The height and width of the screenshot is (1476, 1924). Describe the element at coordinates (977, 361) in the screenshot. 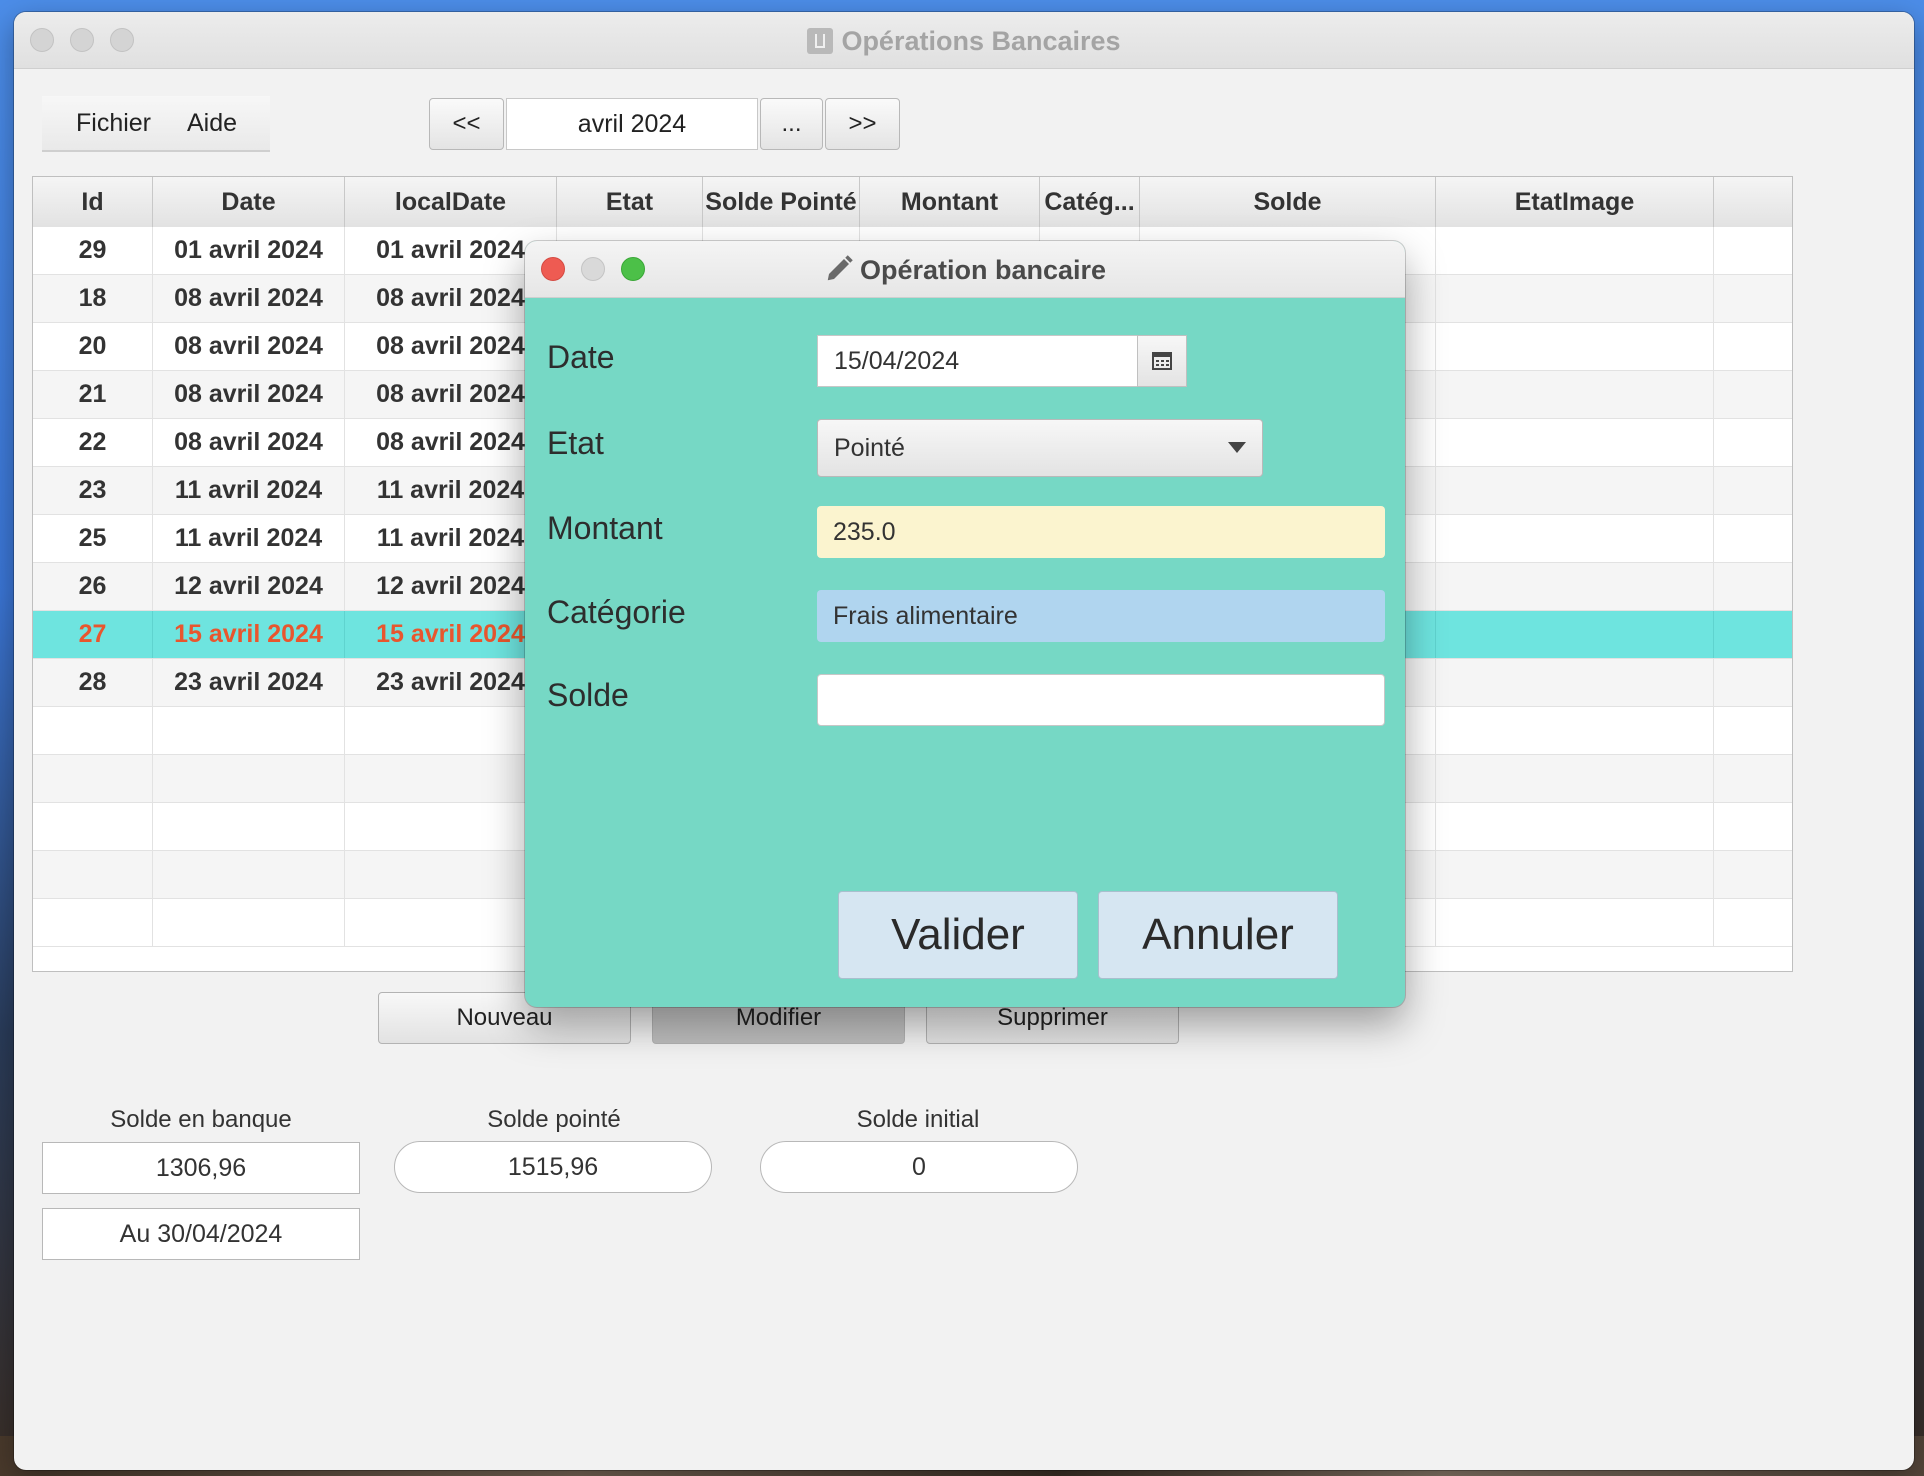

I see `date-input: 15/04/2024` at that location.